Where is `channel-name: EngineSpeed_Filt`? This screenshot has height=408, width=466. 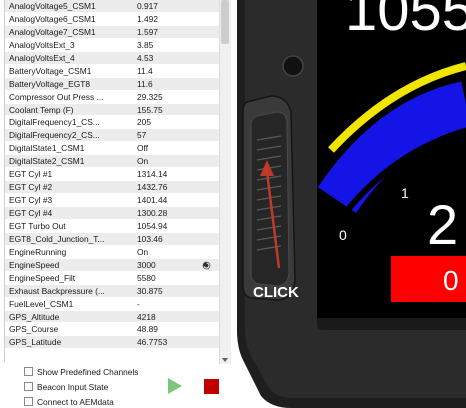
channel-name: EngineSpeed_Filt is located at coordinates (42, 277).